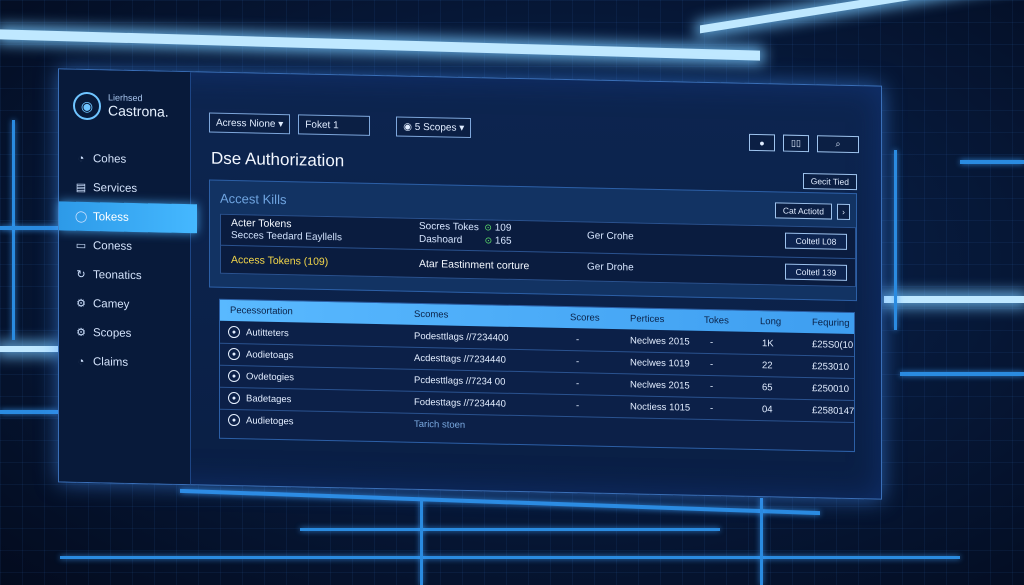 The width and height of the screenshot is (1024, 585). Describe the element at coordinates (771, 322) in the screenshot. I see `column-header: Long` at that location.